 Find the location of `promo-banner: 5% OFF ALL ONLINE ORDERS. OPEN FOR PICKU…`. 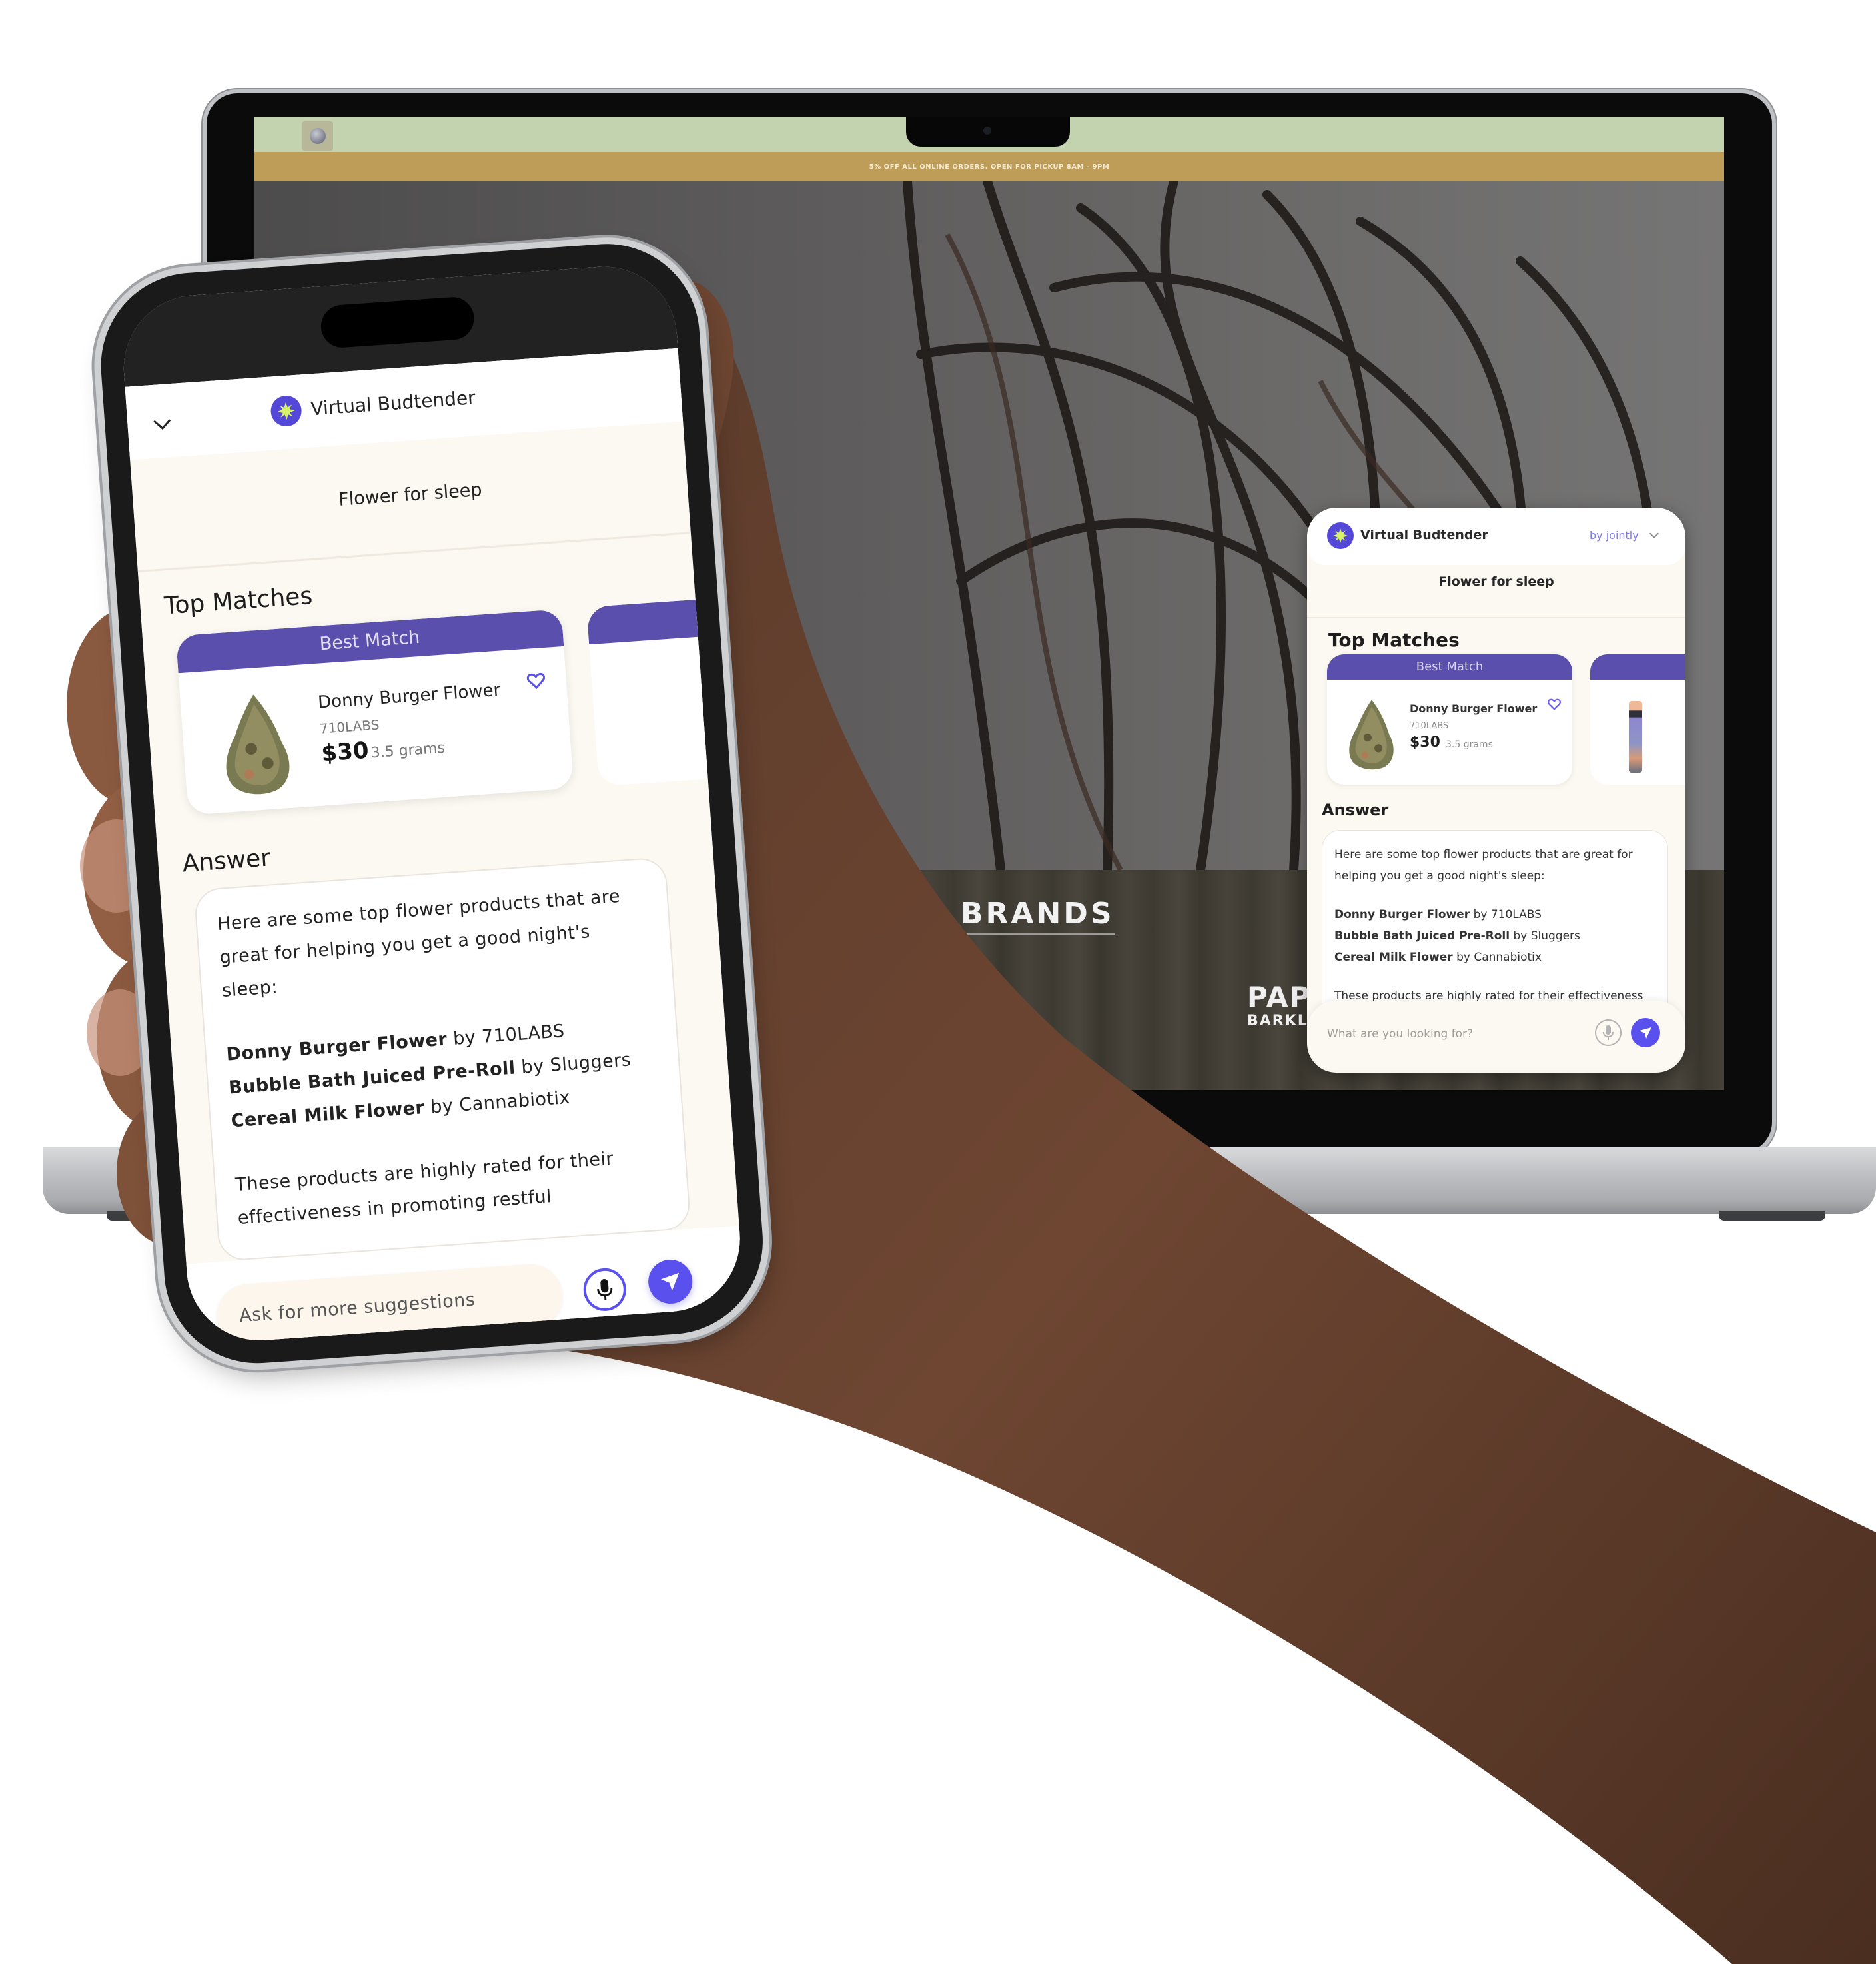

promo-banner: 5% OFF ALL ONLINE ORDERS. OPEN FOR PICKU… is located at coordinates (989, 166).